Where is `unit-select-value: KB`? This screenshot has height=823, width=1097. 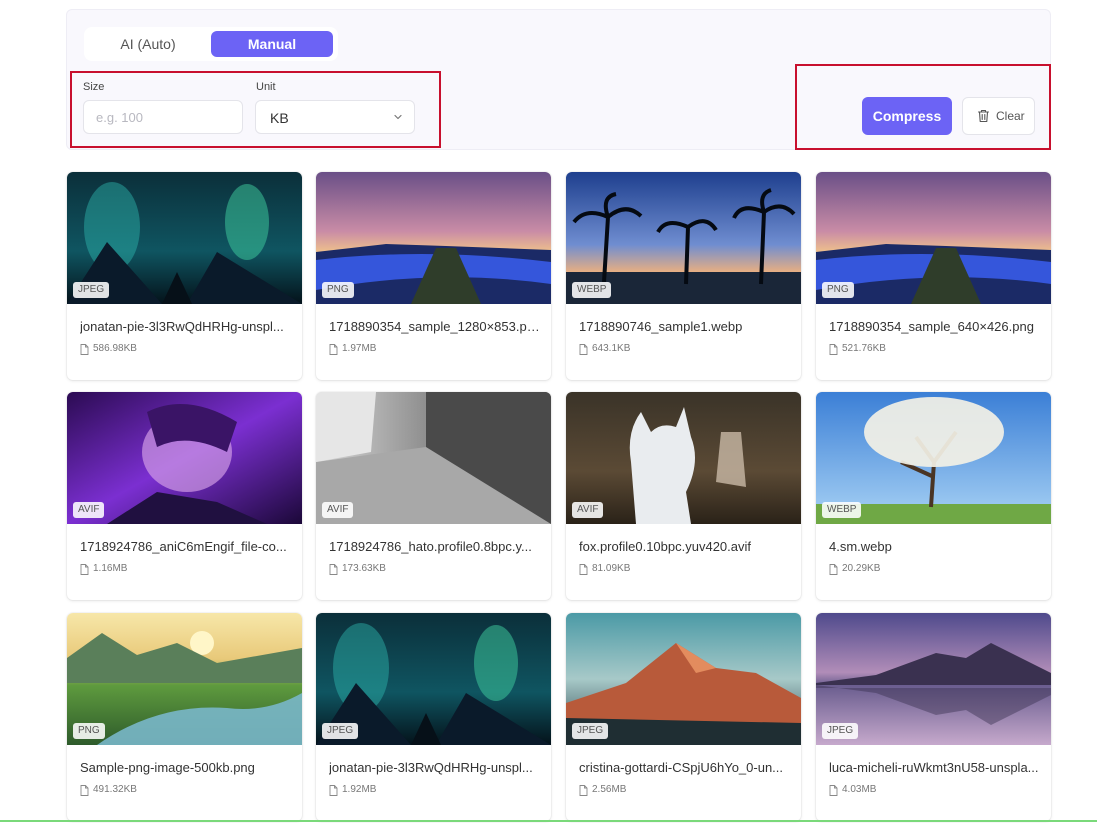 unit-select-value: KB is located at coordinates (279, 118).